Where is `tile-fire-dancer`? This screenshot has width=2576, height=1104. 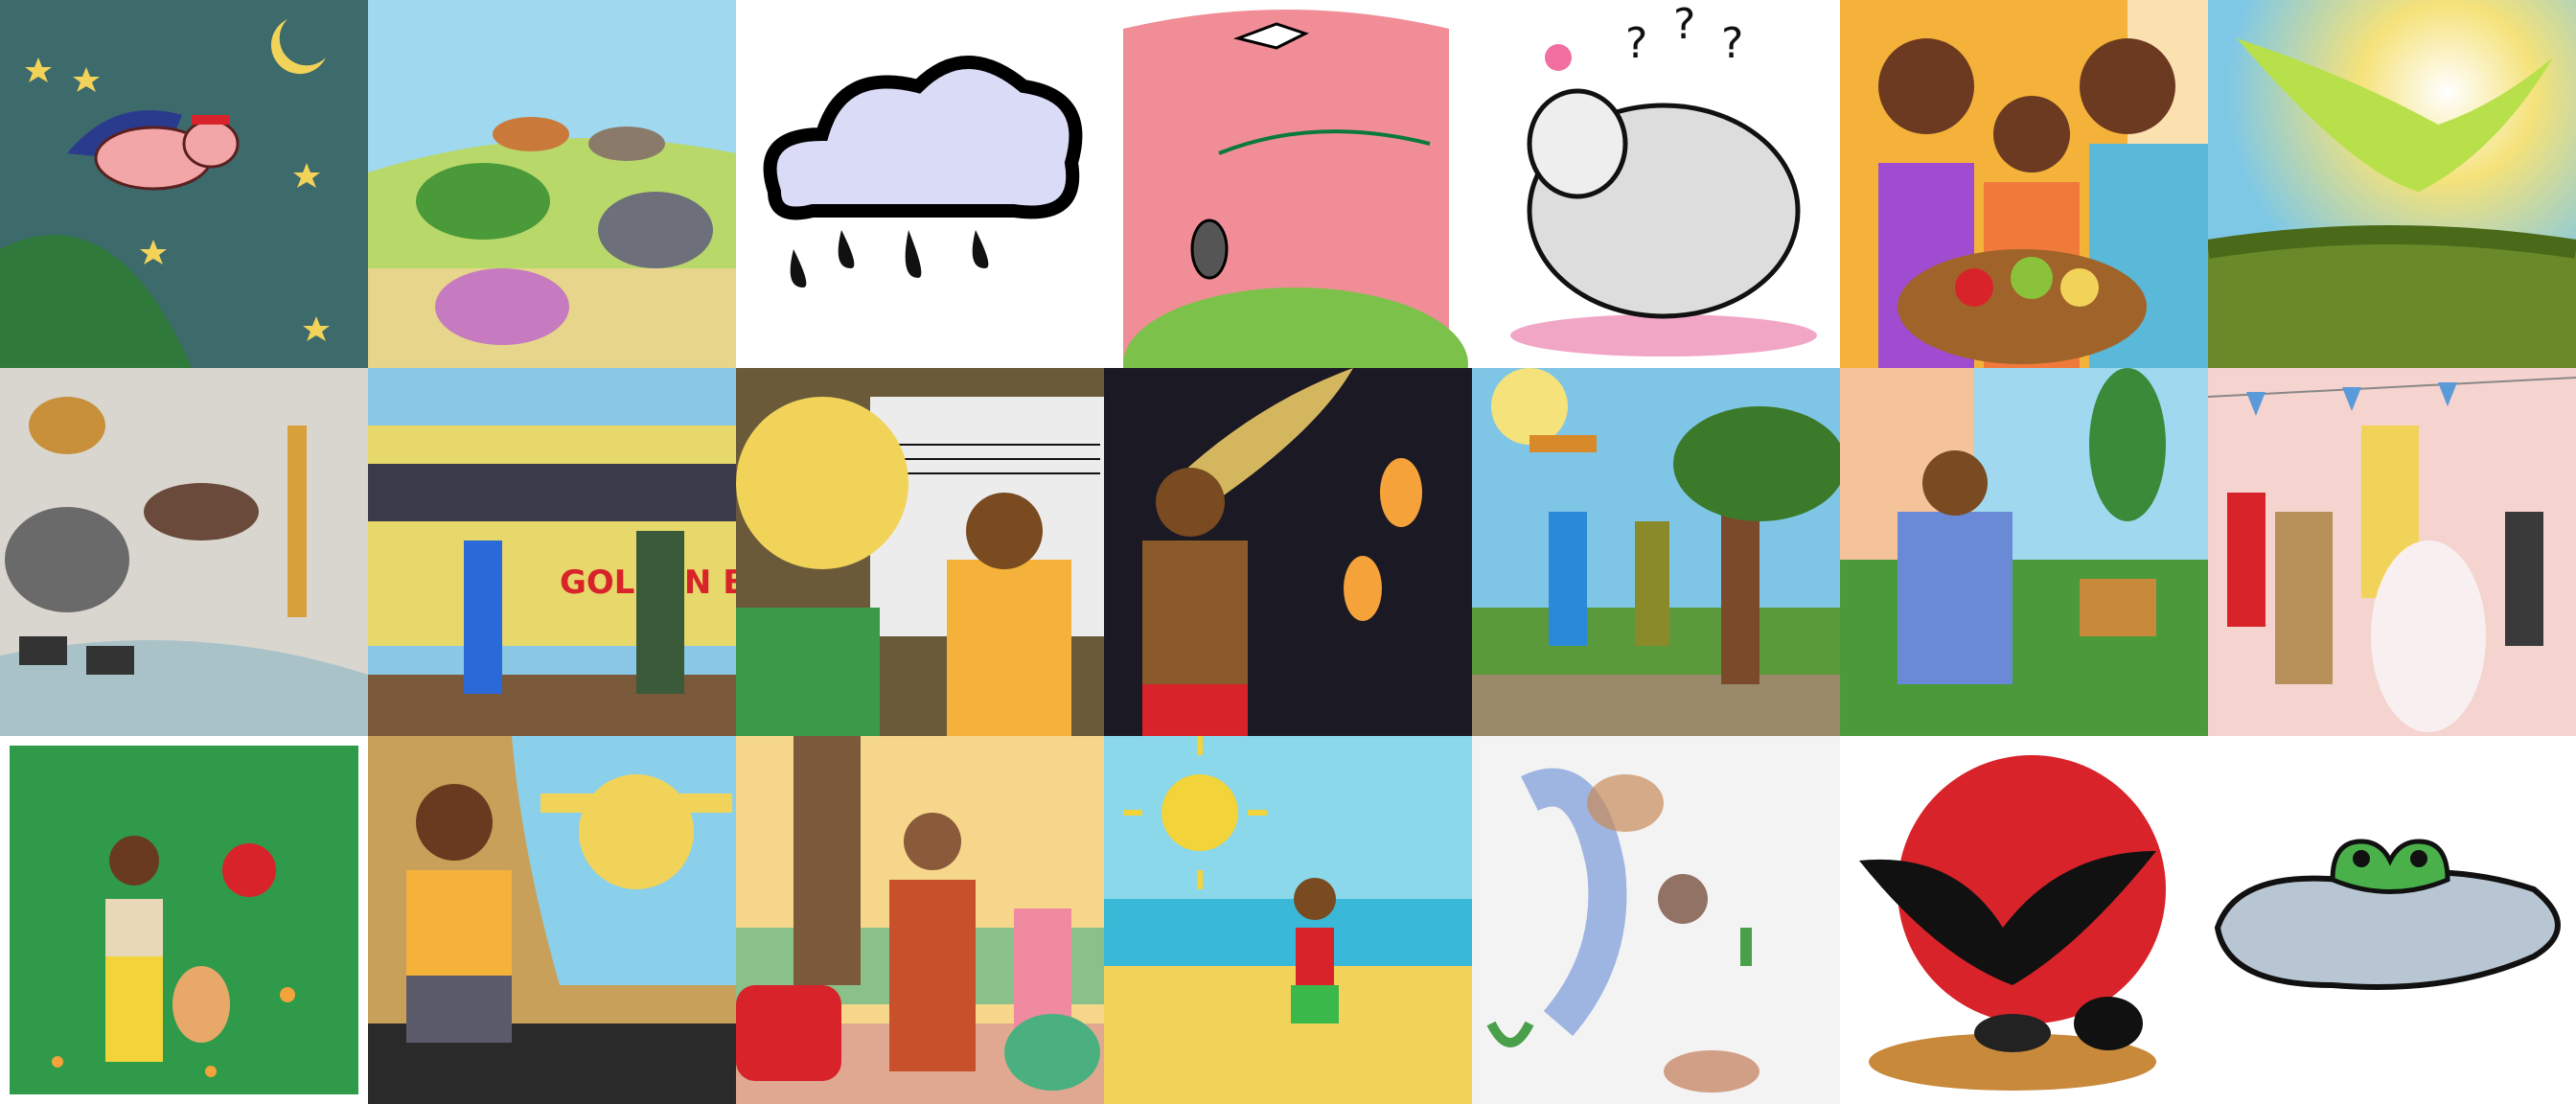
tile-fire-dancer is located at coordinates (1288, 552).